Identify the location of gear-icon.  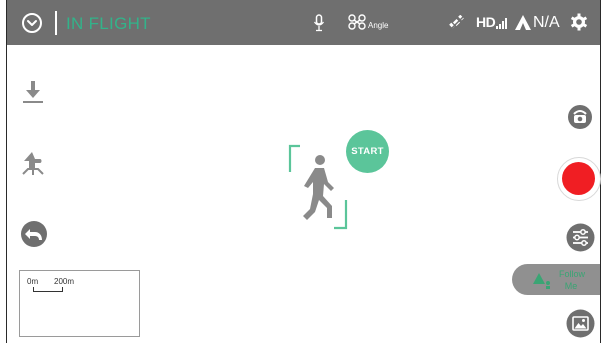
(579, 22).